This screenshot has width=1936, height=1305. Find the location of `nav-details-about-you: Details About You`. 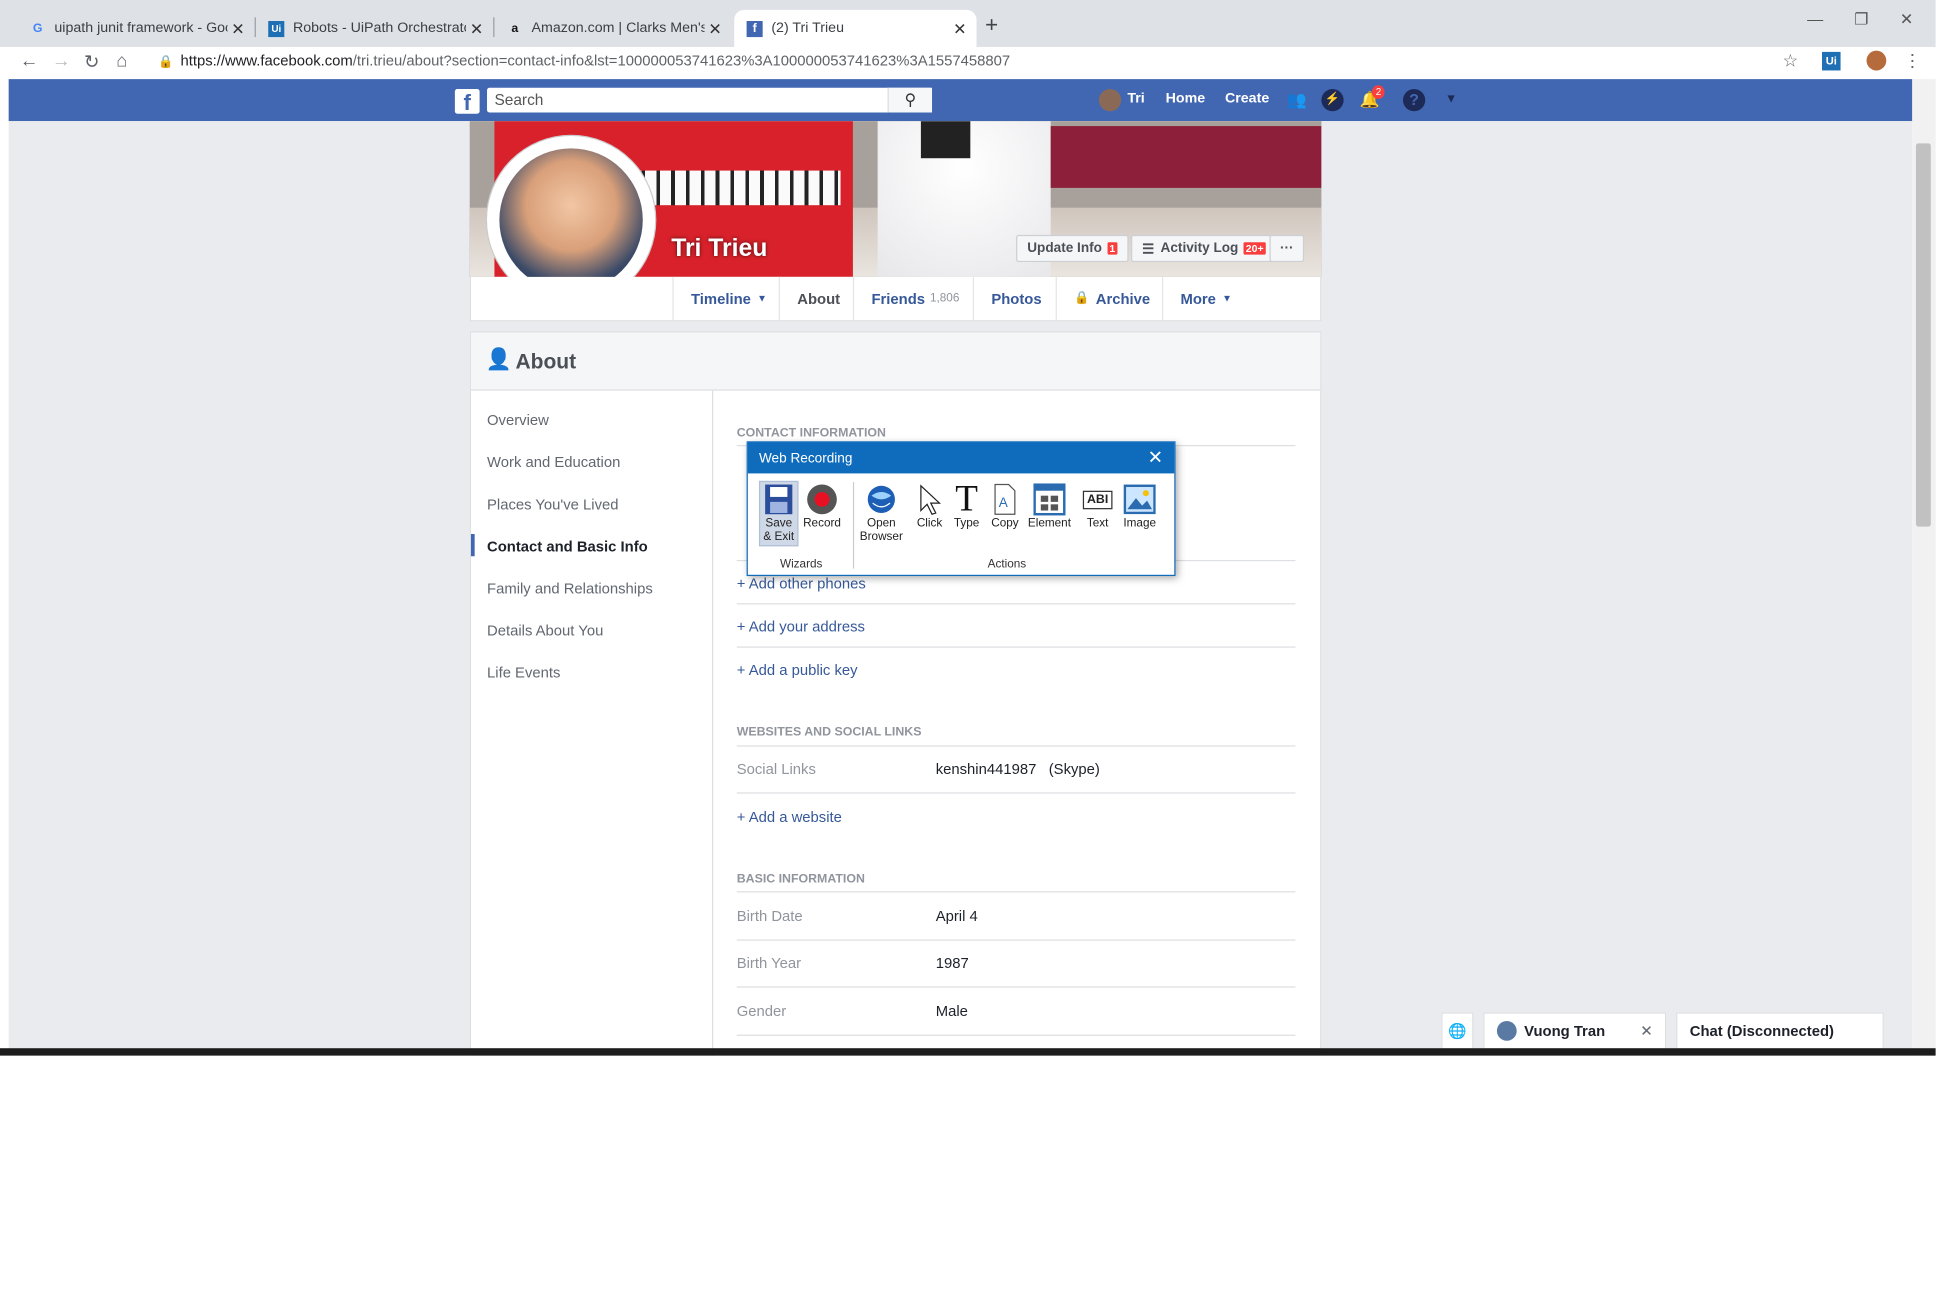

nav-details-about-you: Details About You is located at coordinates (545, 630).